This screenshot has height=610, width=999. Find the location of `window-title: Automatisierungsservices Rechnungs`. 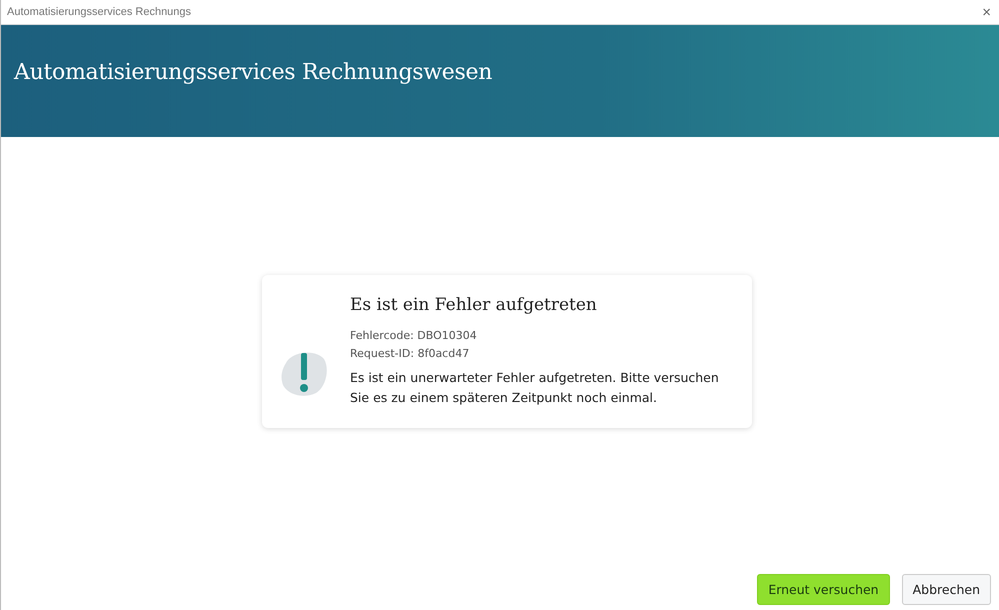

window-title: Automatisierungsservices Rechnungs is located at coordinates (99, 12).